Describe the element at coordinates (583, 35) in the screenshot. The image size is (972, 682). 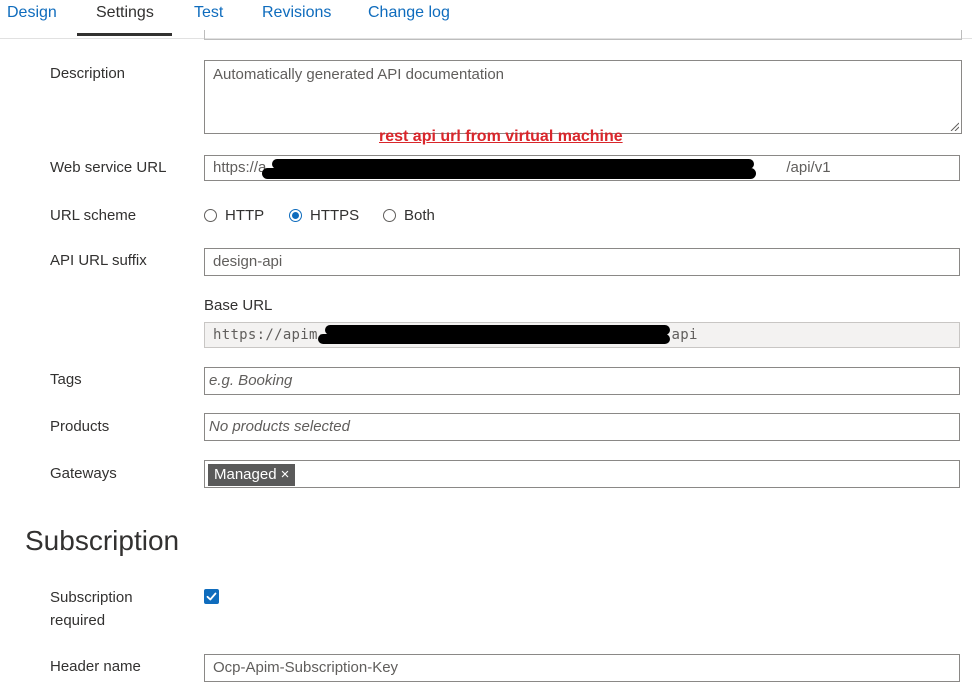
I see `previous-field-bottom` at that location.